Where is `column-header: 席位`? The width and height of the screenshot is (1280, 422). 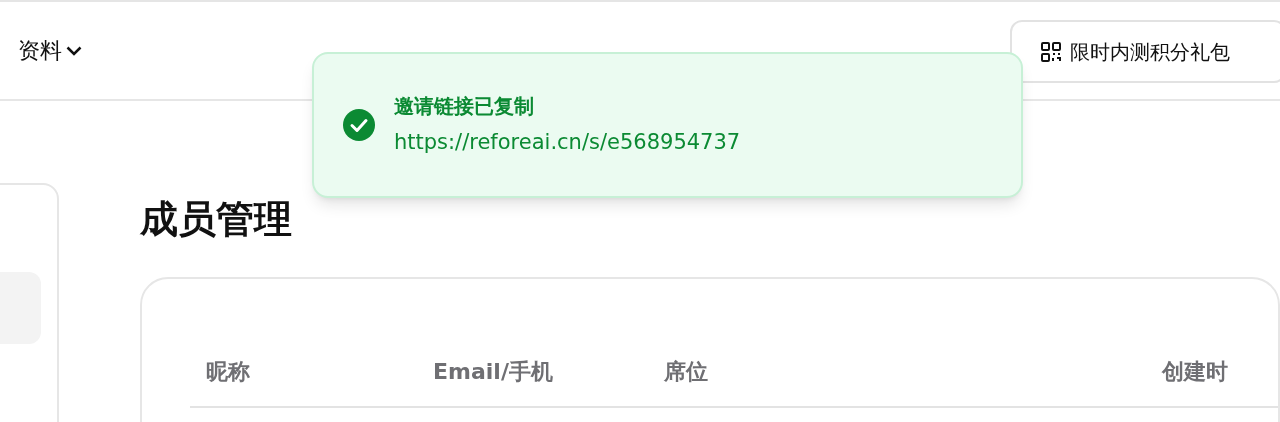
column-header: 席位 is located at coordinates (686, 371).